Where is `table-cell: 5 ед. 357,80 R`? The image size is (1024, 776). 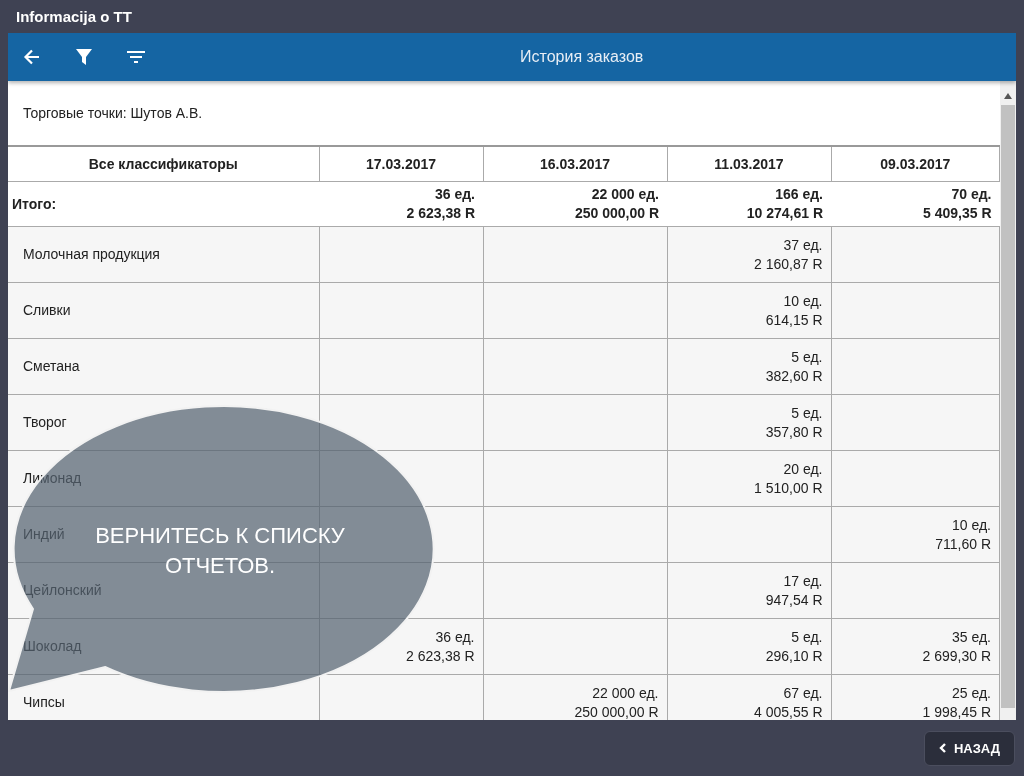 table-cell: 5 ед. 357,80 R is located at coordinates (749, 422).